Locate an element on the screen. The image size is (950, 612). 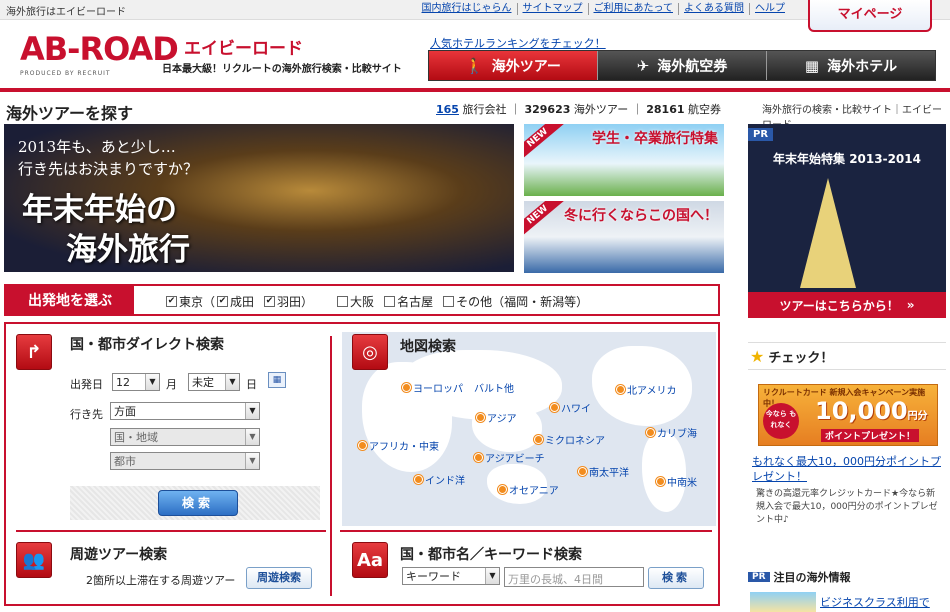
tab-overseas-hotel: ▦ 海外ホテル is located at coordinates (850, 65).